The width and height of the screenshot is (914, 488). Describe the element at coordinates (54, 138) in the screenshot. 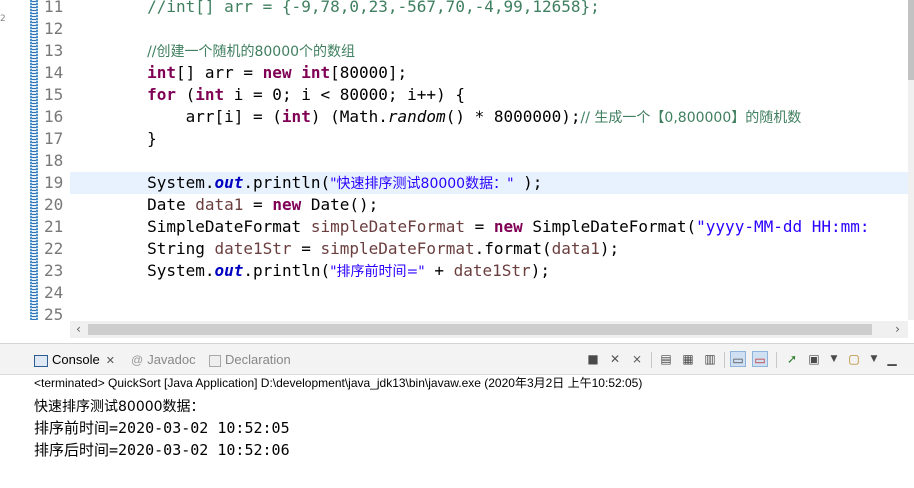

I see `line-number: 17` at that location.